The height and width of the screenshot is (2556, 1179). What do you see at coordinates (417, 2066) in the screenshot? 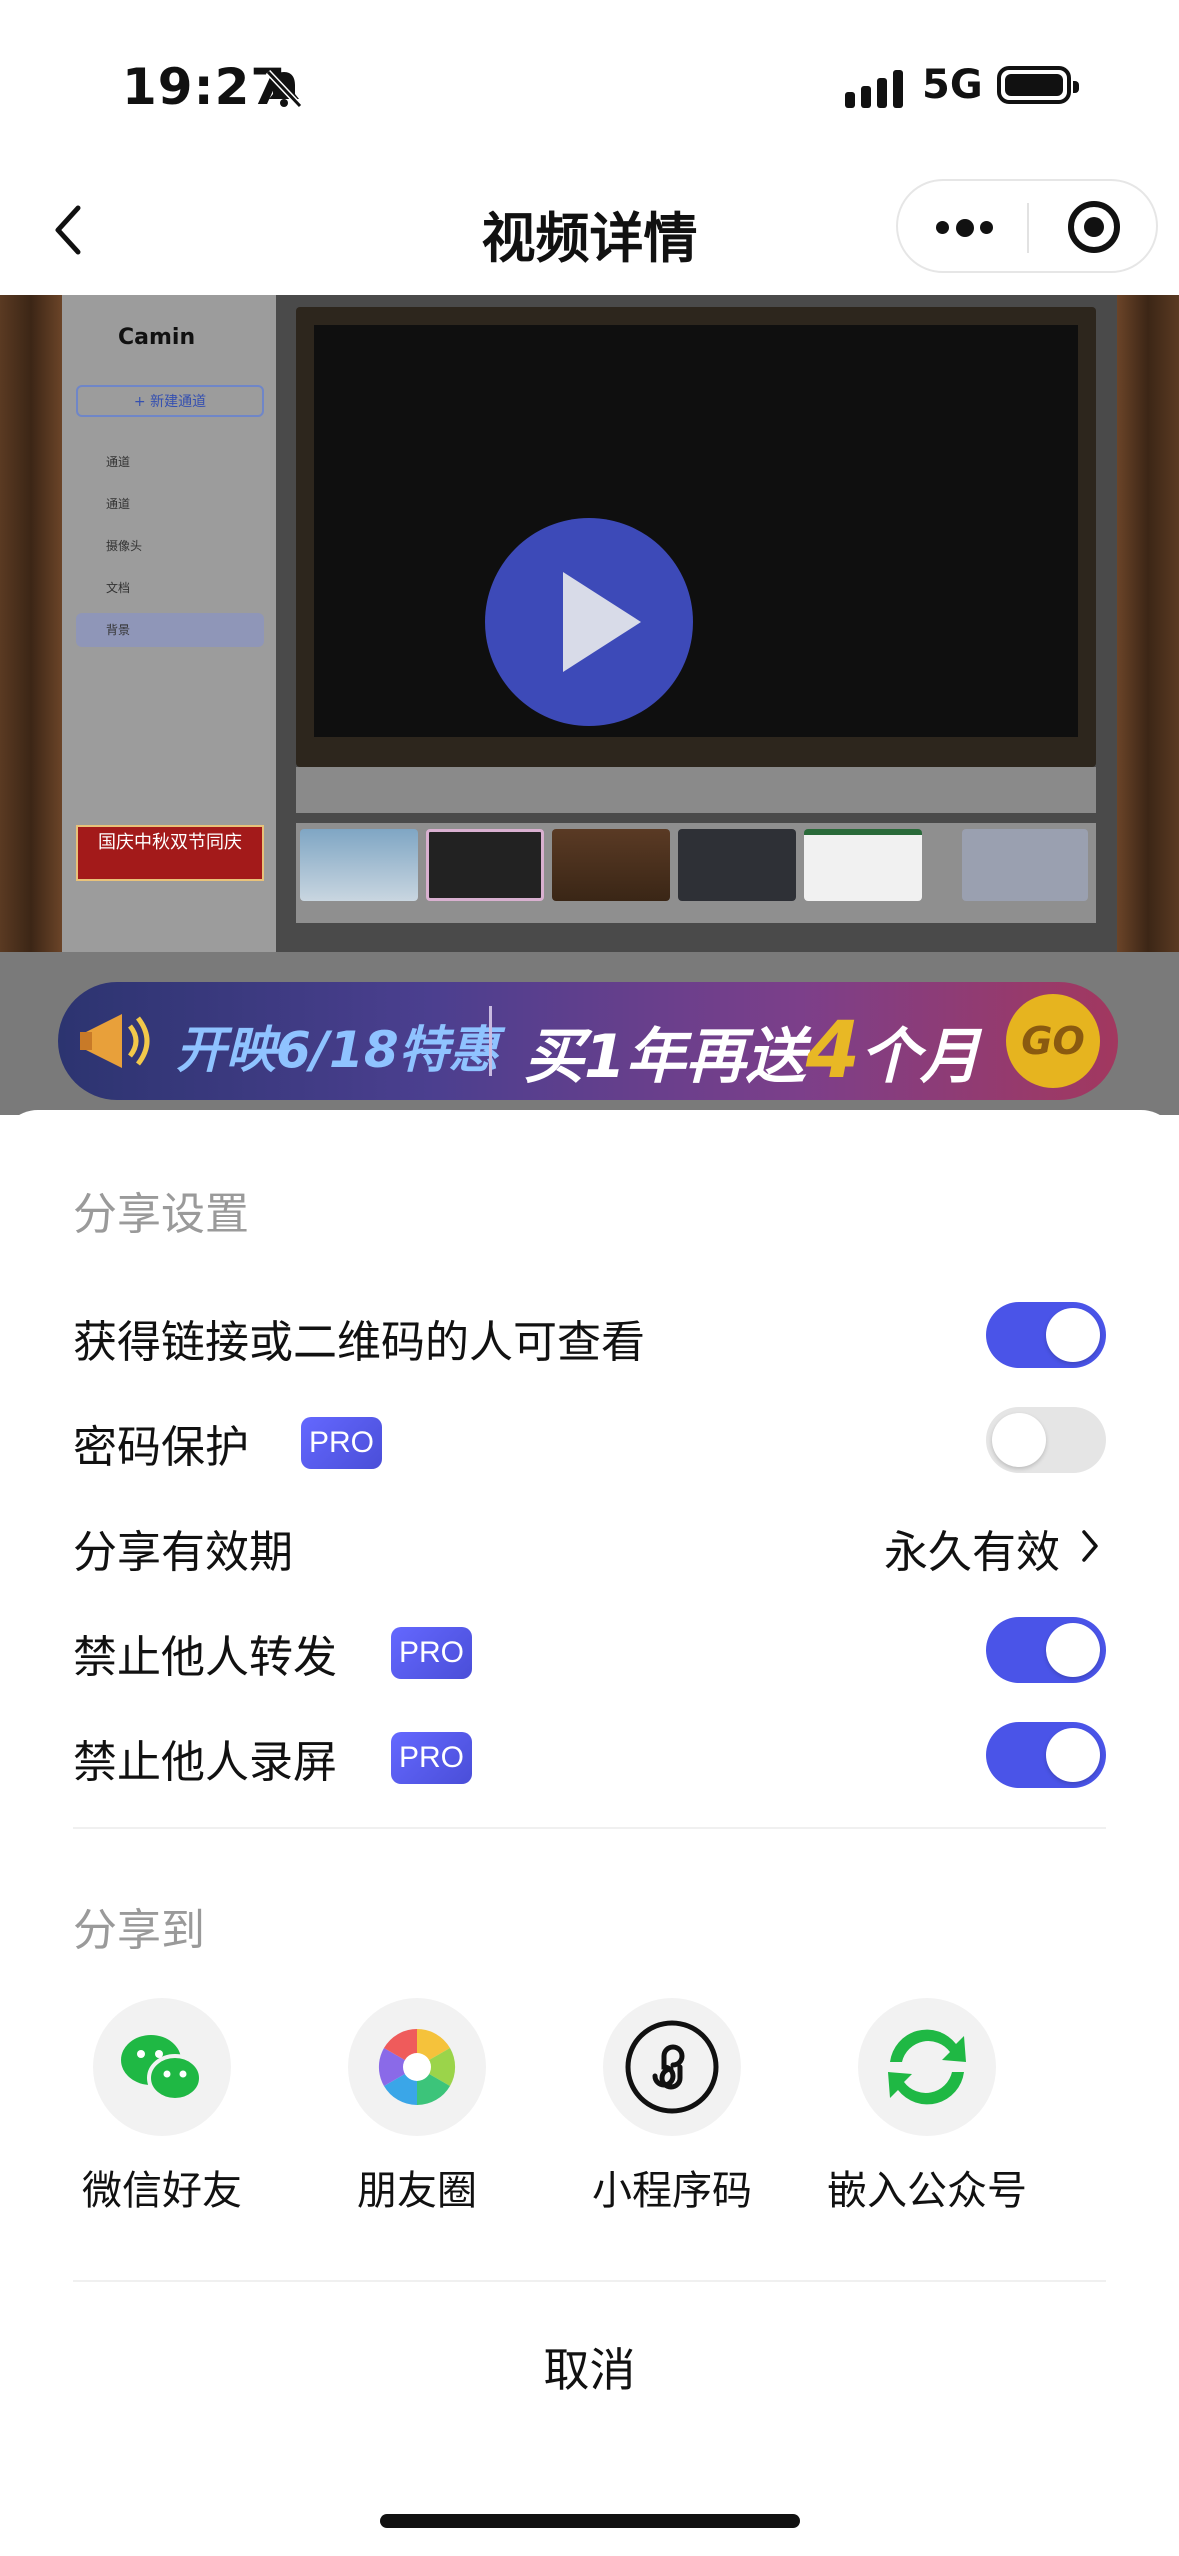
I see `moments-icon` at bounding box center [417, 2066].